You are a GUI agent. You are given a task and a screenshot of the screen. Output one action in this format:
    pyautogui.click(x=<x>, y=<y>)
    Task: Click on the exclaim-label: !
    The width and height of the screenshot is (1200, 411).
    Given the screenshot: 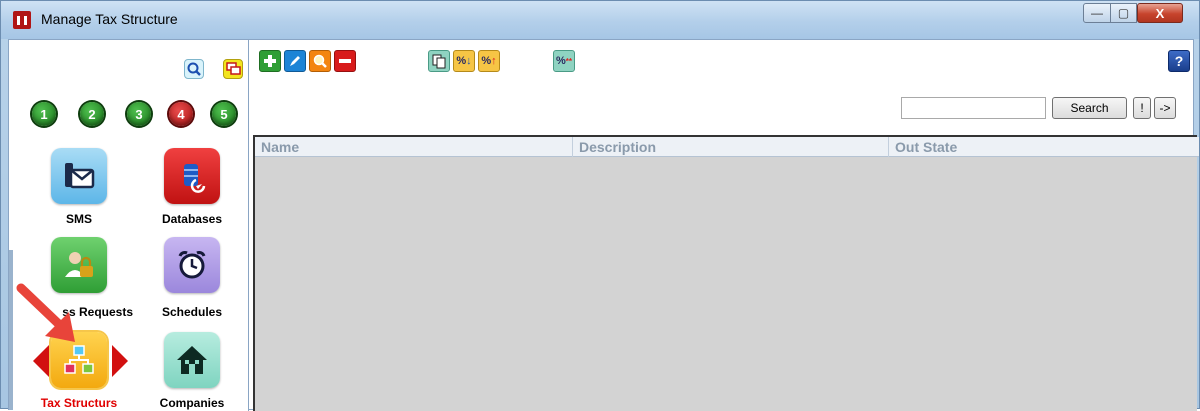 What is the action you would take?
    pyautogui.click(x=1142, y=108)
    